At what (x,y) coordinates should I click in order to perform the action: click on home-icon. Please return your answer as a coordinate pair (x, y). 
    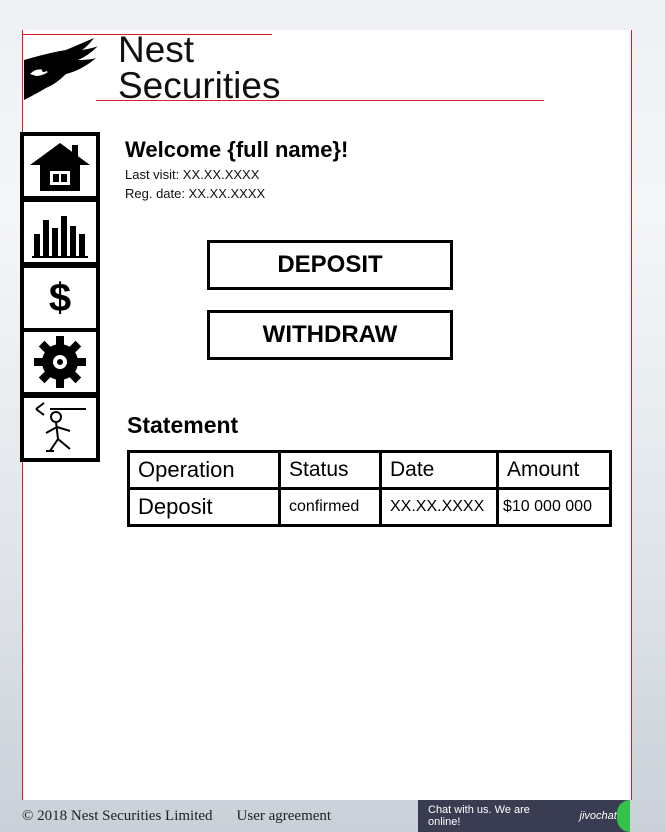
    Looking at the image, I should click on (60, 167).